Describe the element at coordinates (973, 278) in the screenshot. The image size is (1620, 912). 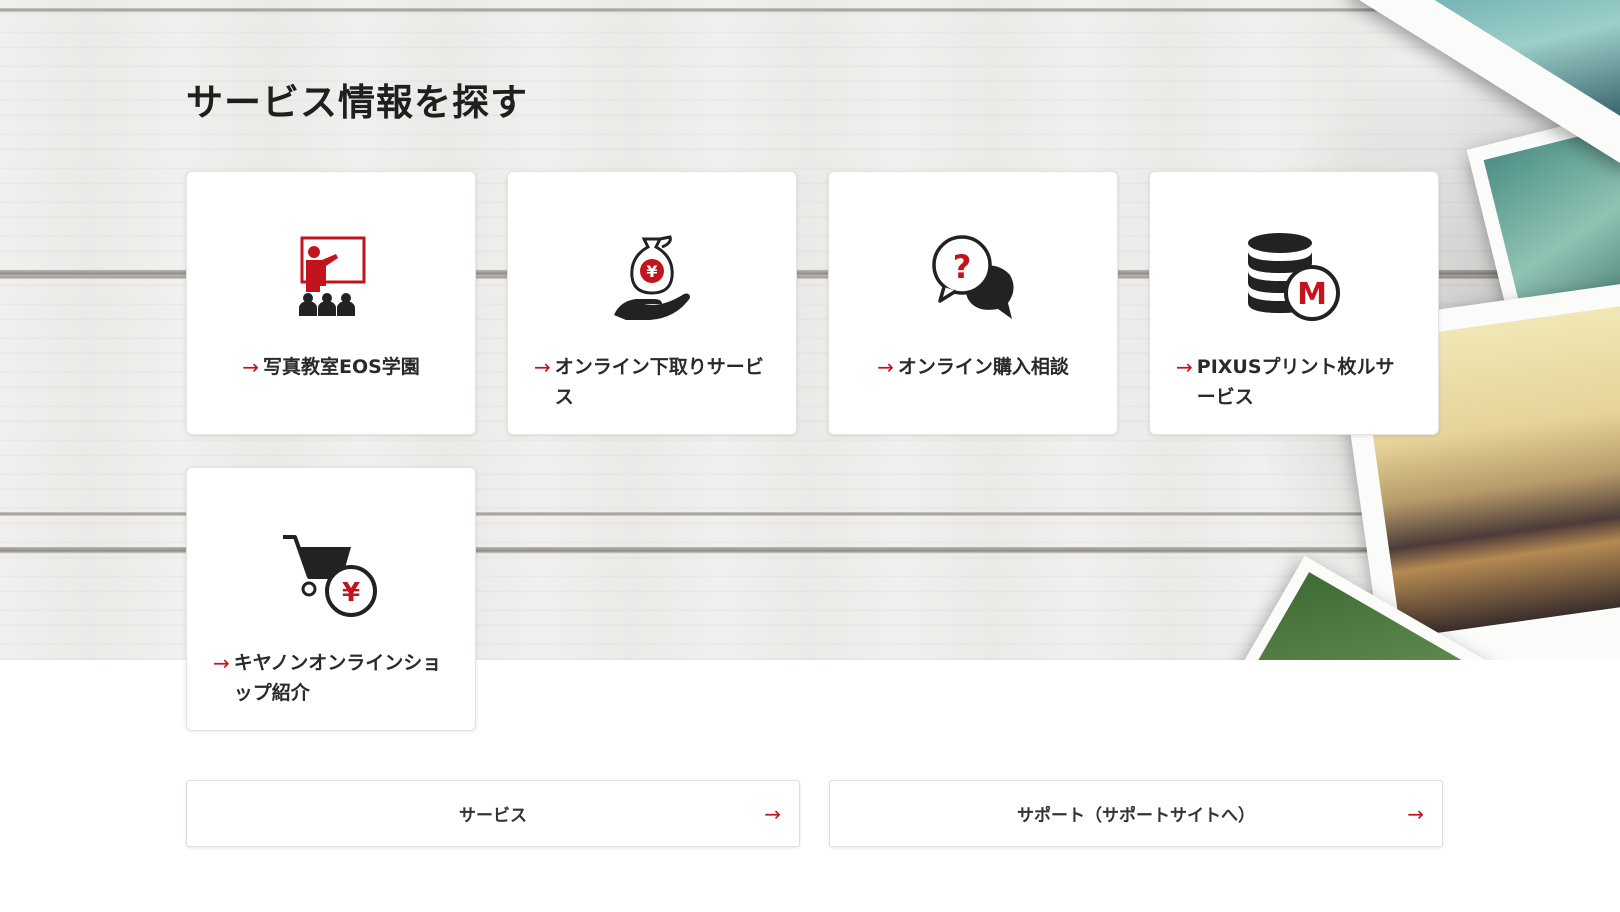
I see `question-chat-bubbles-icon: ?` at that location.